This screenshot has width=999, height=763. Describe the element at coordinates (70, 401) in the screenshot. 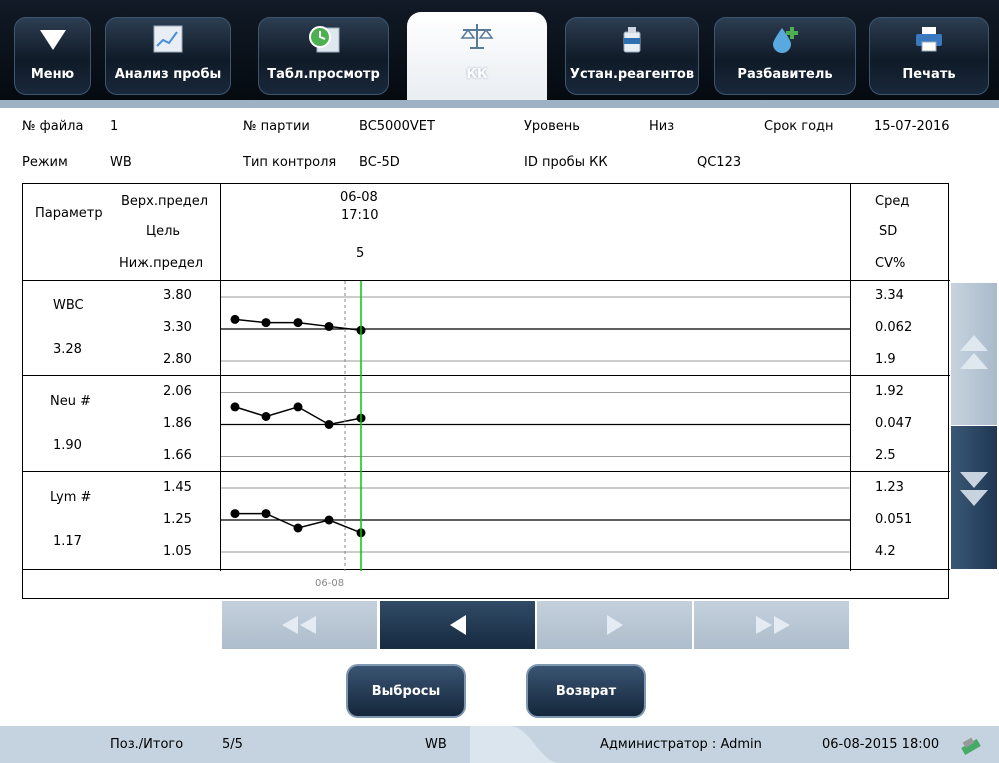

I see `param-name-neu: Neu #` at that location.